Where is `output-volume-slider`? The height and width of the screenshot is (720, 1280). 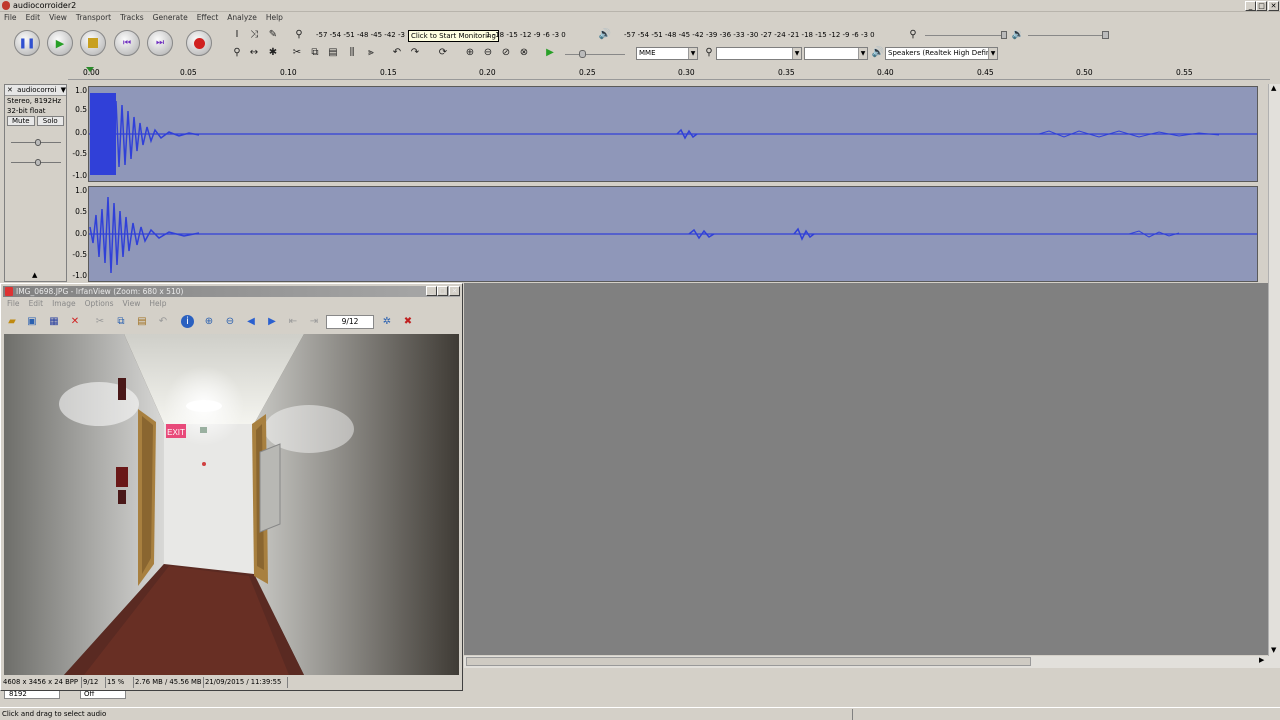
output-volume-slider is located at coordinates (1068, 35).